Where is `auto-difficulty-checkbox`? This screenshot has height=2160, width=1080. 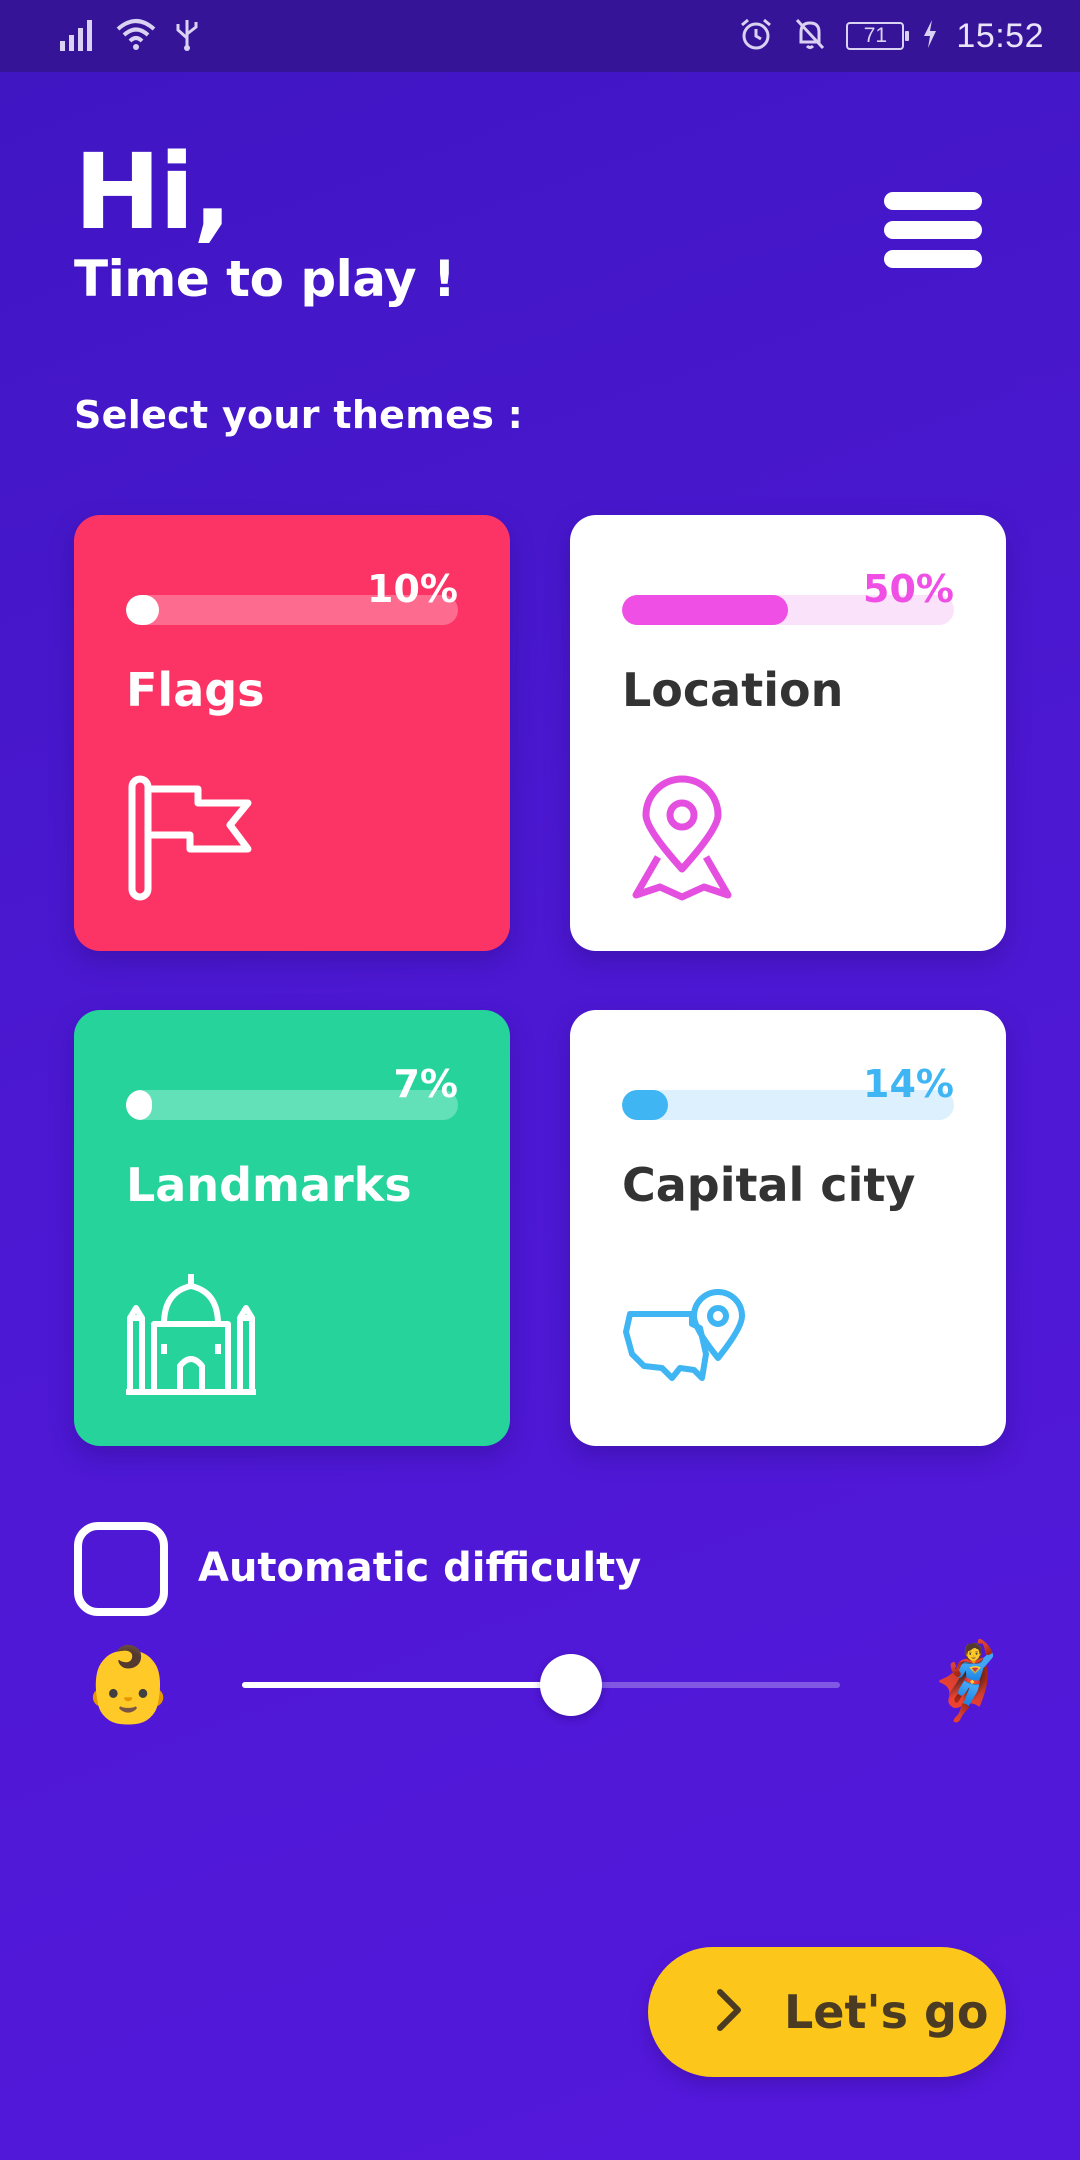
auto-difficulty-checkbox is located at coordinates (121, 1569).